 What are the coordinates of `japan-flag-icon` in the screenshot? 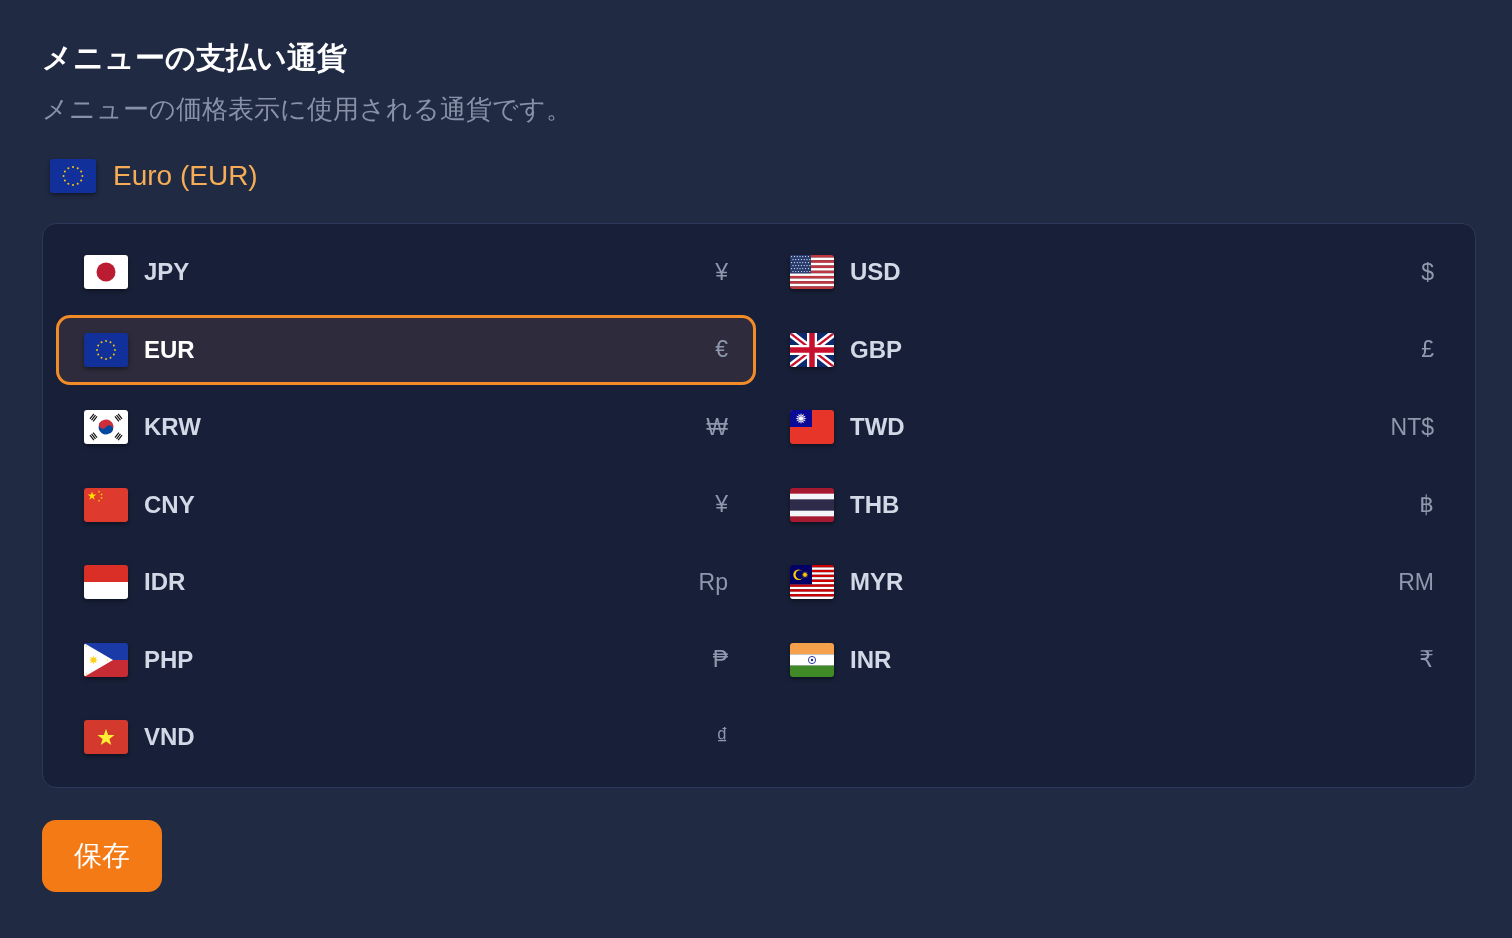 It's located at (106, 272).